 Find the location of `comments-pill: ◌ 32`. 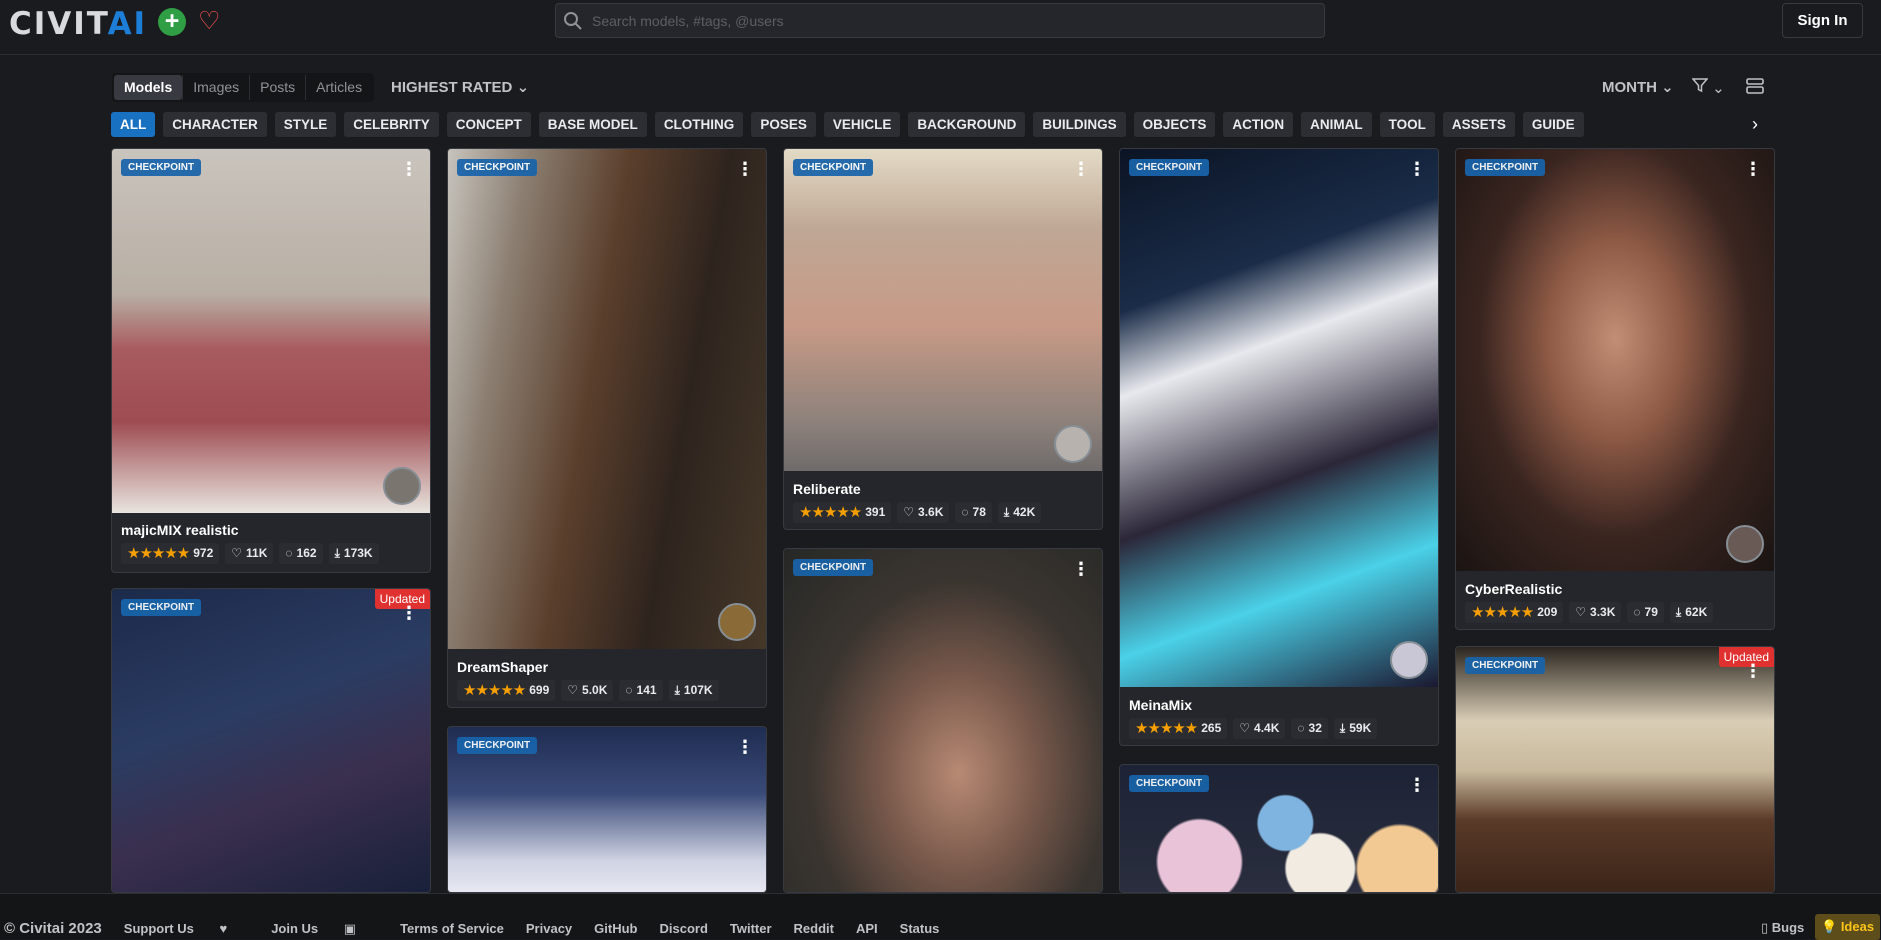

comments-pill: ◌ 32 is located at coordinates (1309, 728).